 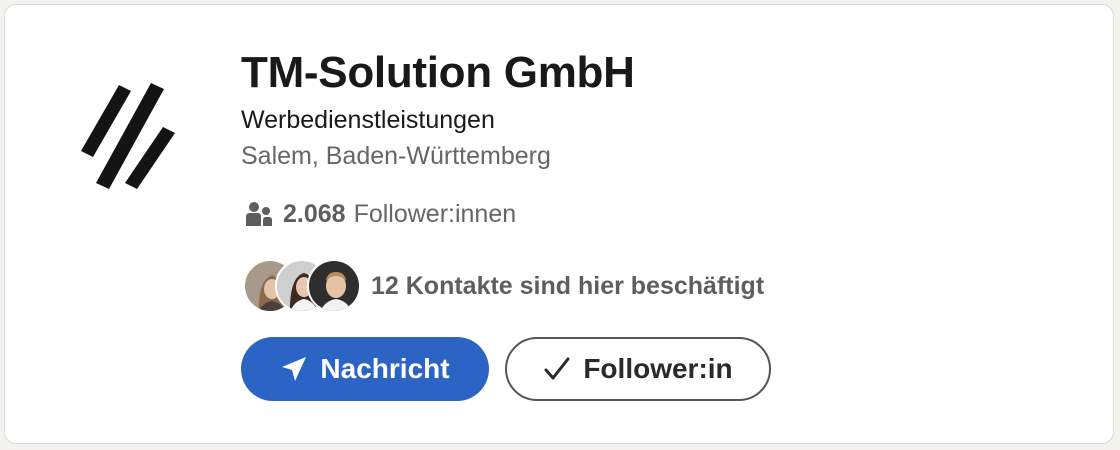 What do you see at coordinates (396, 156) in the screenshot?
I see `company-location: Salem, Baden-Württemberg` at bounding box center [396, 156].